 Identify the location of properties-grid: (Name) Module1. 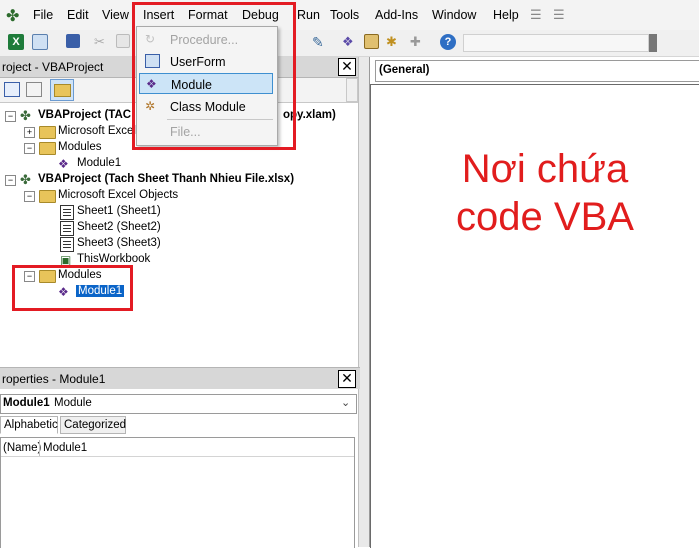
(177, 492).